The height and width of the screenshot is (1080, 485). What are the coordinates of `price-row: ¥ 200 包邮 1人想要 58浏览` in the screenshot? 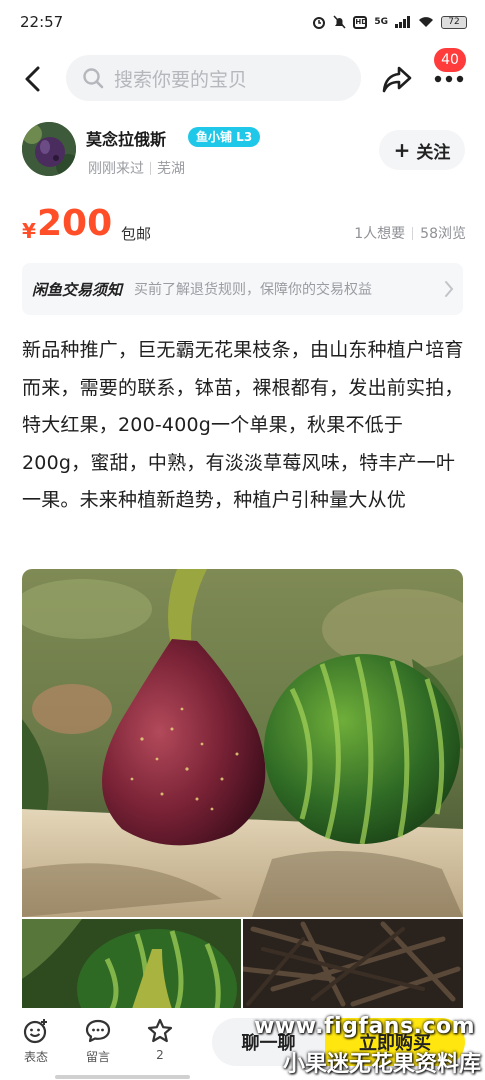 It's located at (244, 228).